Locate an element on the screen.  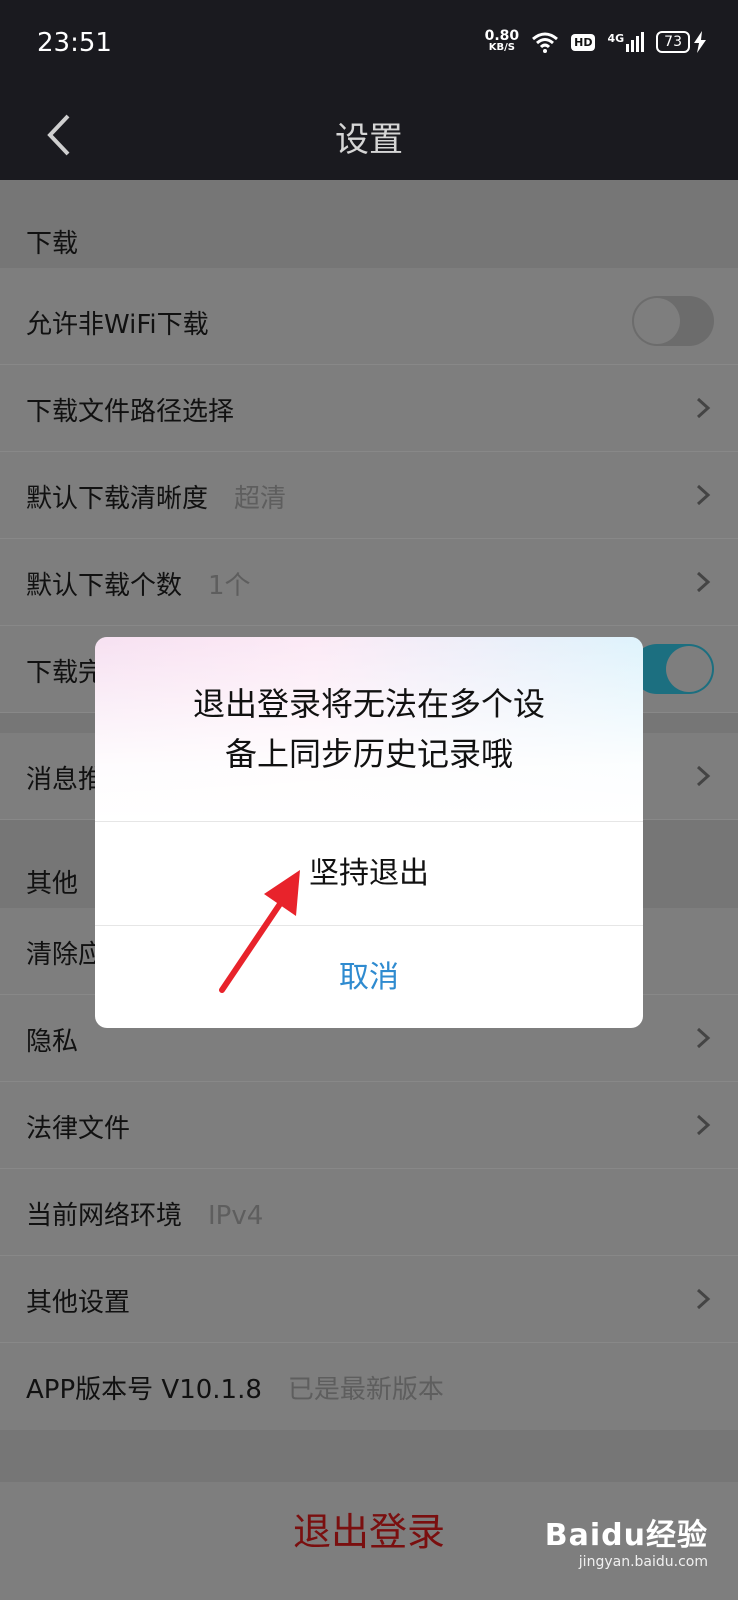
row-legal: 法律文件 is located at coordinates (369, 1125).